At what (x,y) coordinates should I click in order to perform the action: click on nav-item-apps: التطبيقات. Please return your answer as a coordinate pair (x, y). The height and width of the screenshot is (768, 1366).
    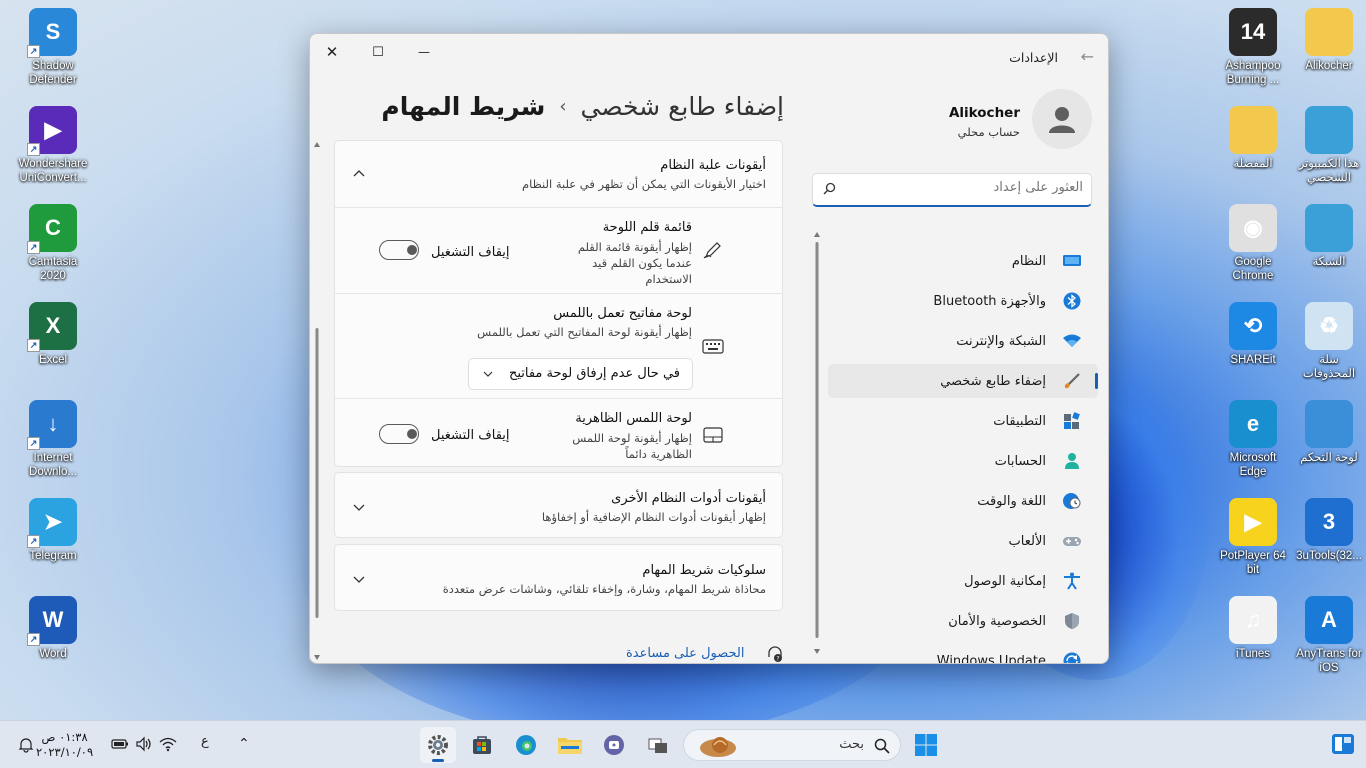
    Looking at the image, I should click on (963, 421).